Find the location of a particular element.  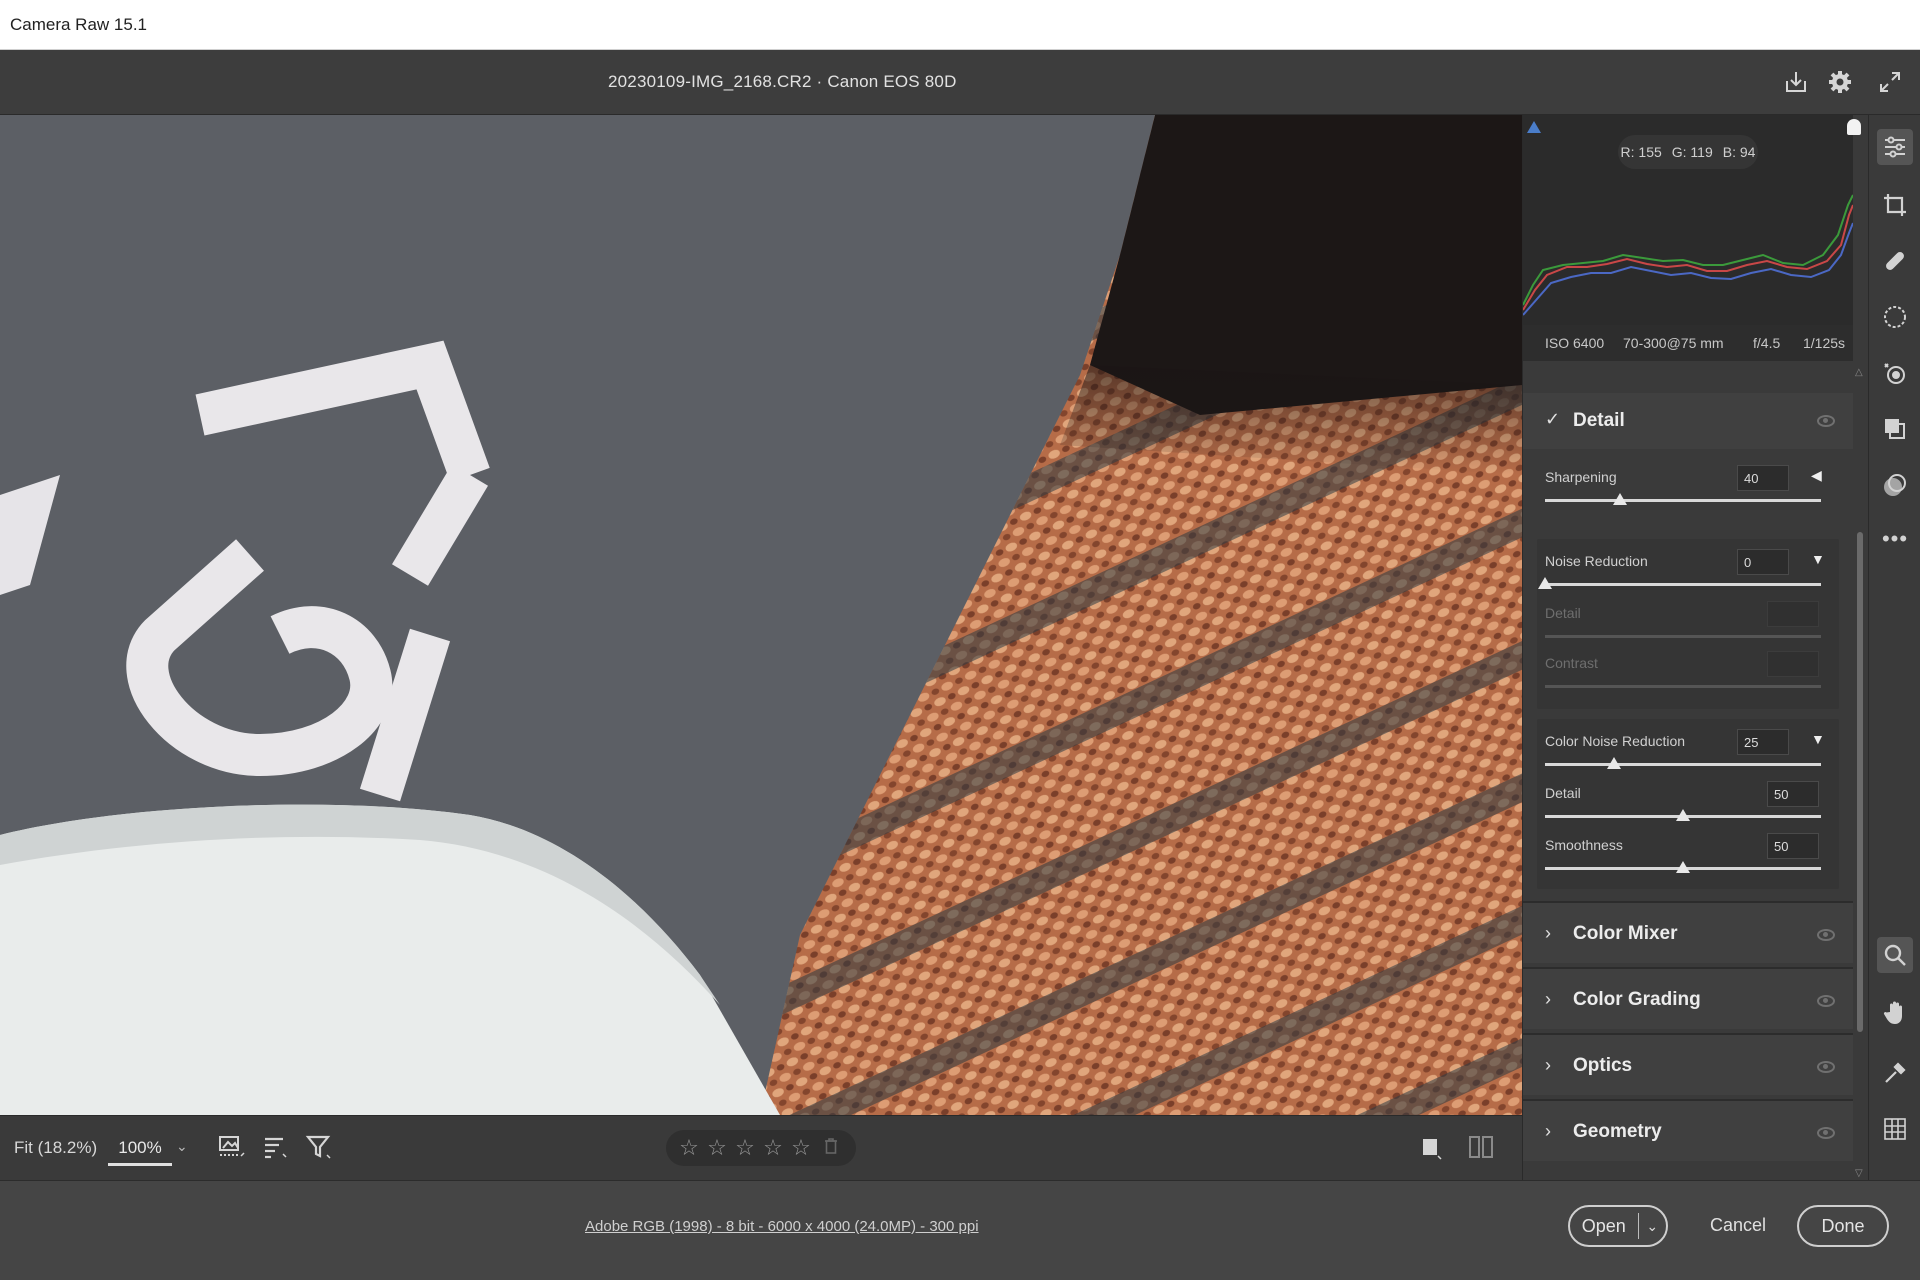

compare-view-icon is located at coordinates (1481, 1147).